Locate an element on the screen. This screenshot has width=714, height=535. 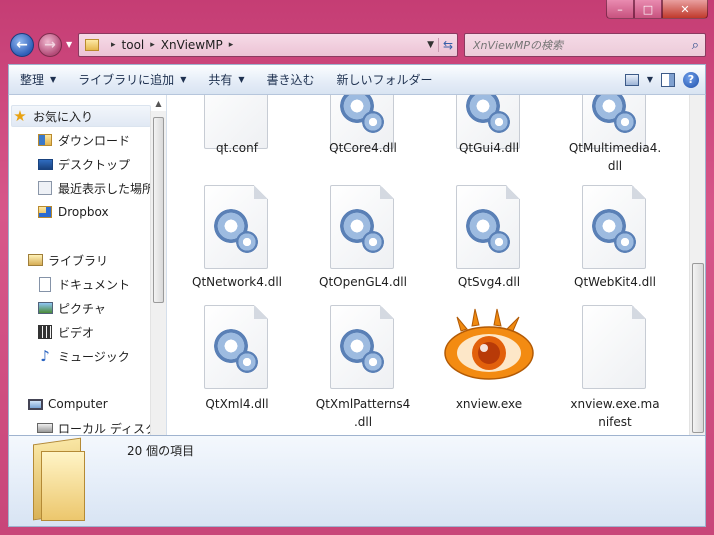
file-item: QtXmlPatterns4 .dll is located at coordinates (363, 368).